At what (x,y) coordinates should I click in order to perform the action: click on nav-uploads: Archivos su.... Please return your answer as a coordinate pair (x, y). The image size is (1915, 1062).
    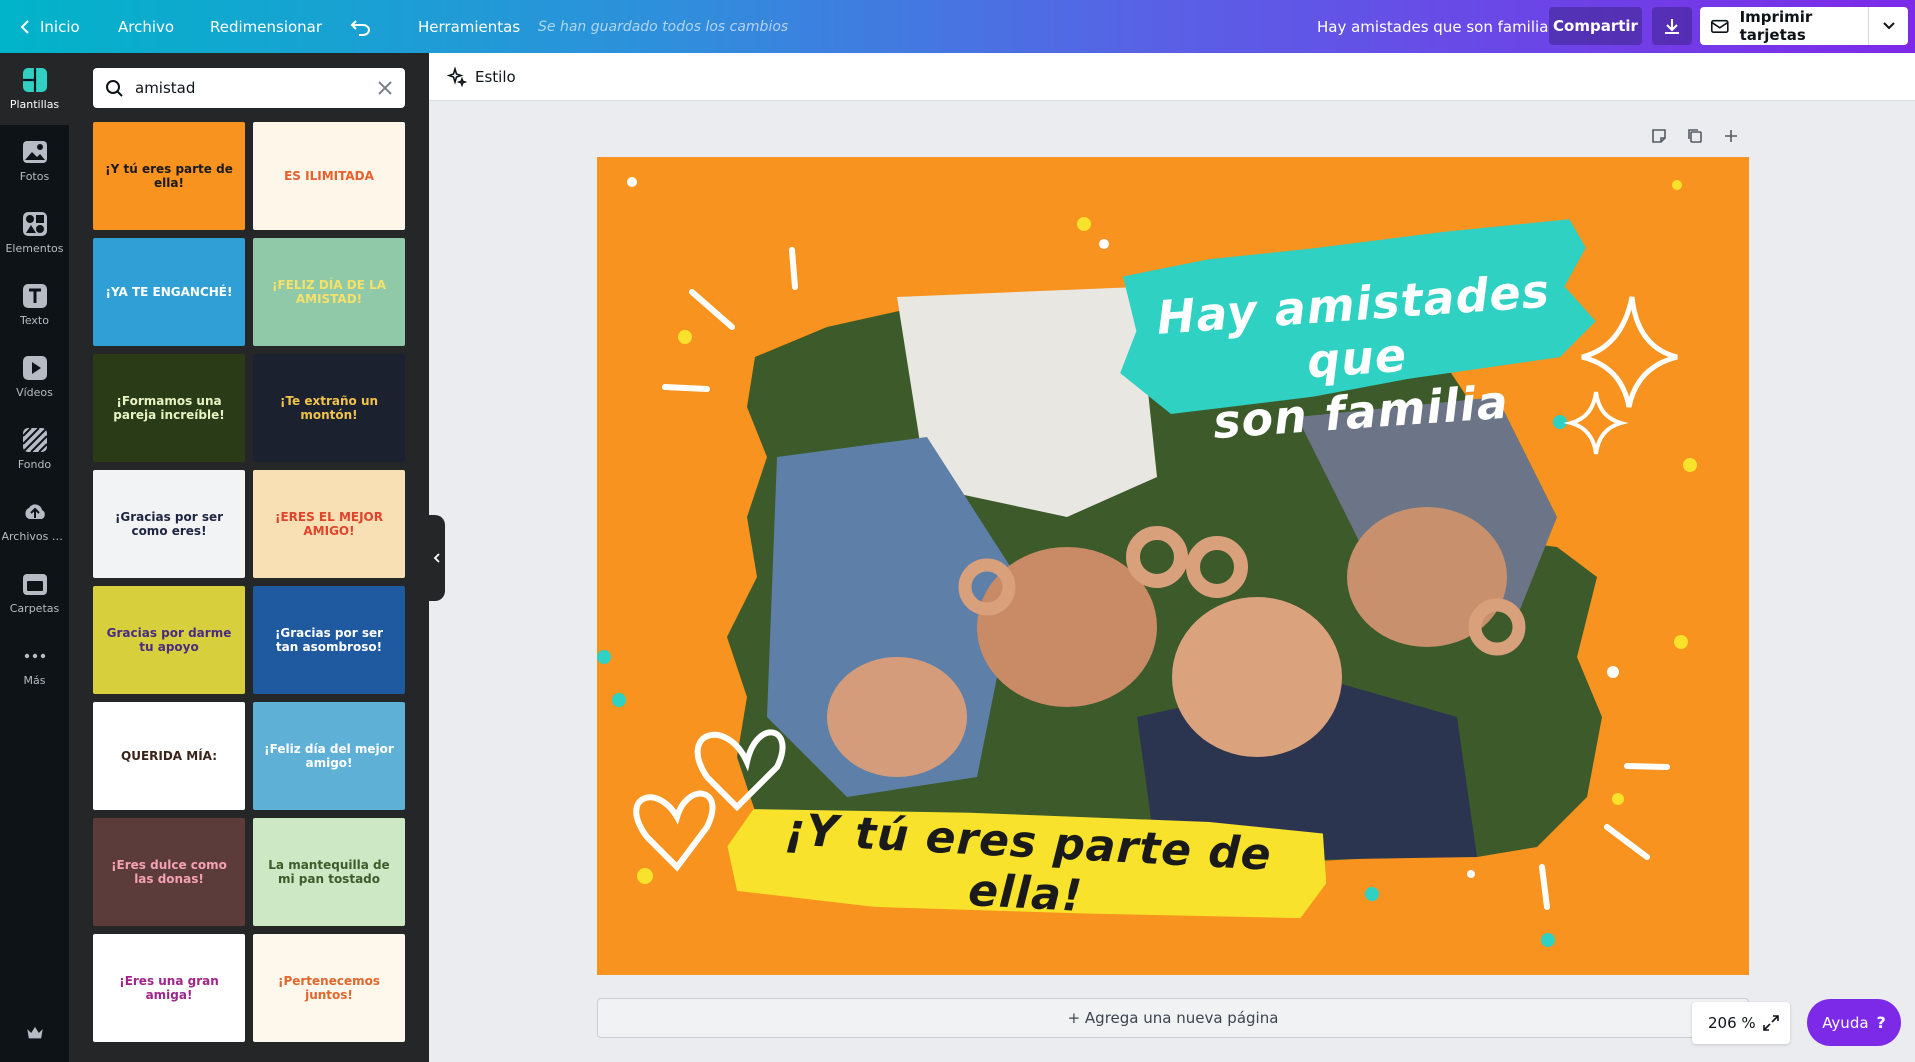
    Looking at the image, I should click on (34, 521).